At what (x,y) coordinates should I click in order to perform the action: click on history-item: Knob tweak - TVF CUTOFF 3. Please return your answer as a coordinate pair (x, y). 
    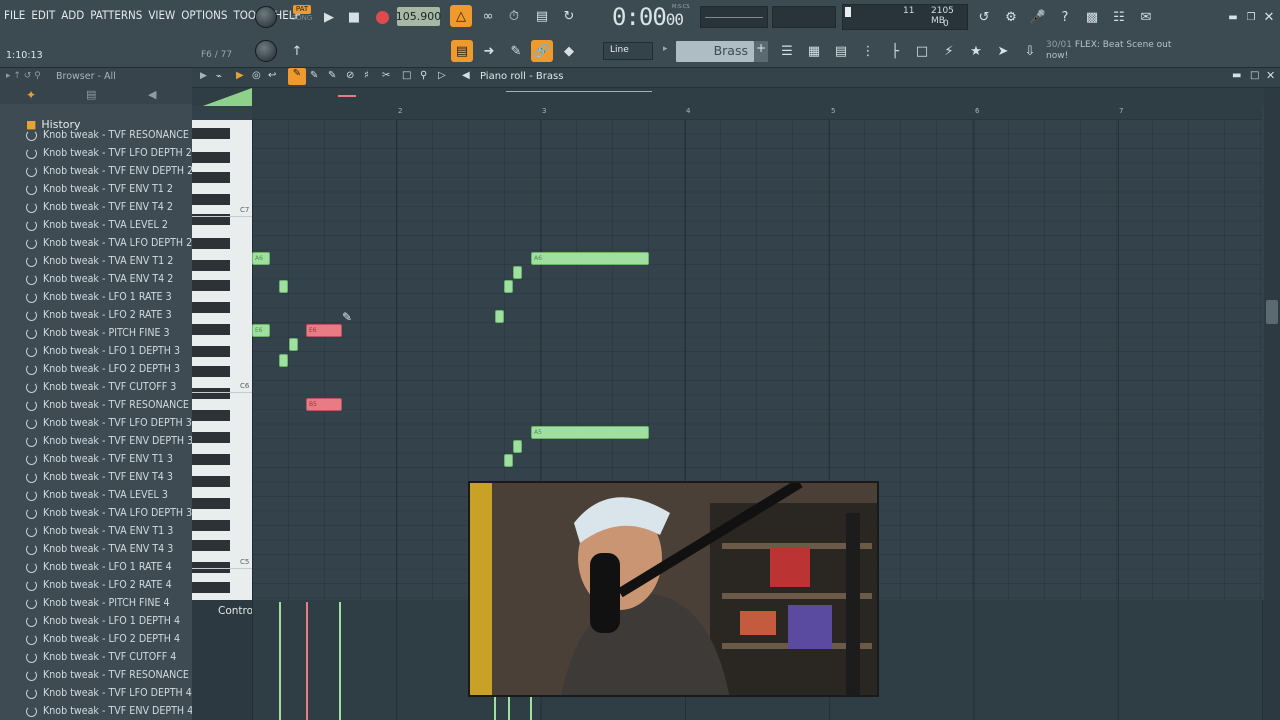
    Looking at the image, I should click on (101, 387).